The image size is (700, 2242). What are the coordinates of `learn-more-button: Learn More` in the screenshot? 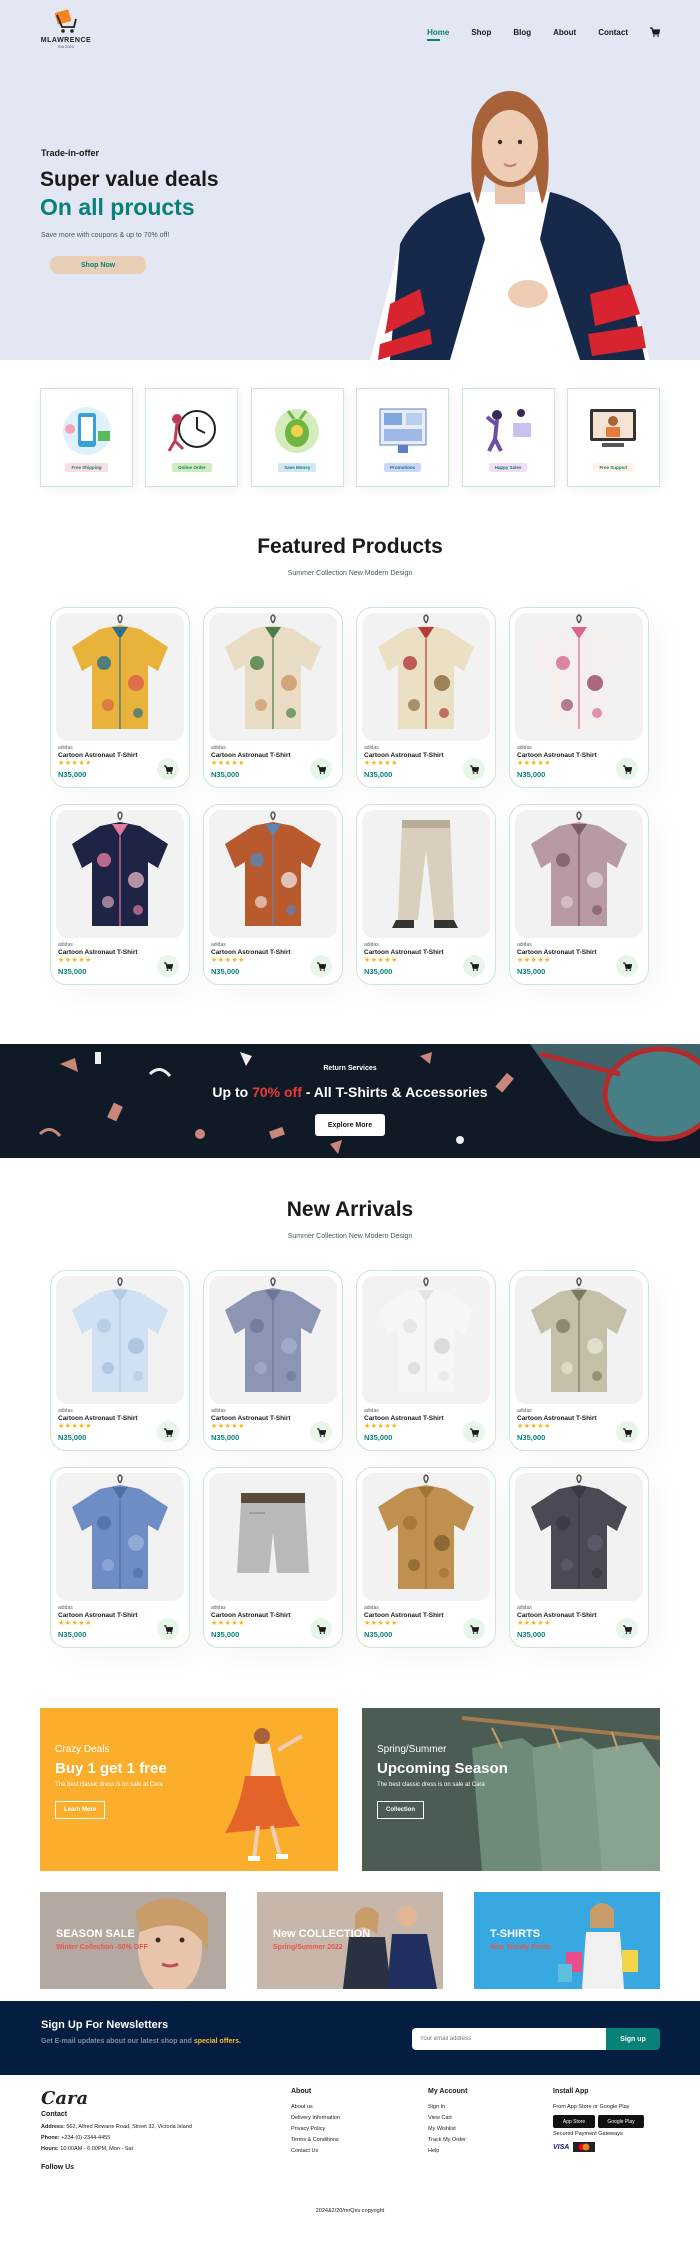 It's located at (80, 1810).